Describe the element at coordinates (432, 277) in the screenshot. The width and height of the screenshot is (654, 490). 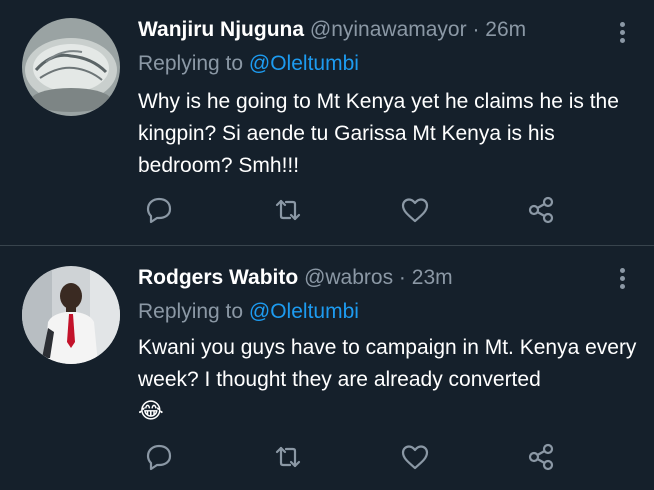
I see `timestamp: 23m` at that location.